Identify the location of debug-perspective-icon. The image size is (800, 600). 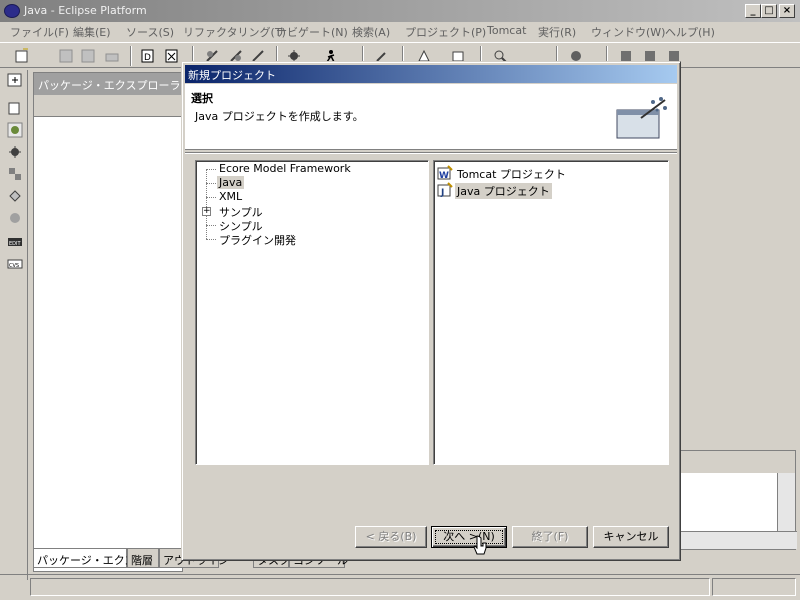
(15, 152).